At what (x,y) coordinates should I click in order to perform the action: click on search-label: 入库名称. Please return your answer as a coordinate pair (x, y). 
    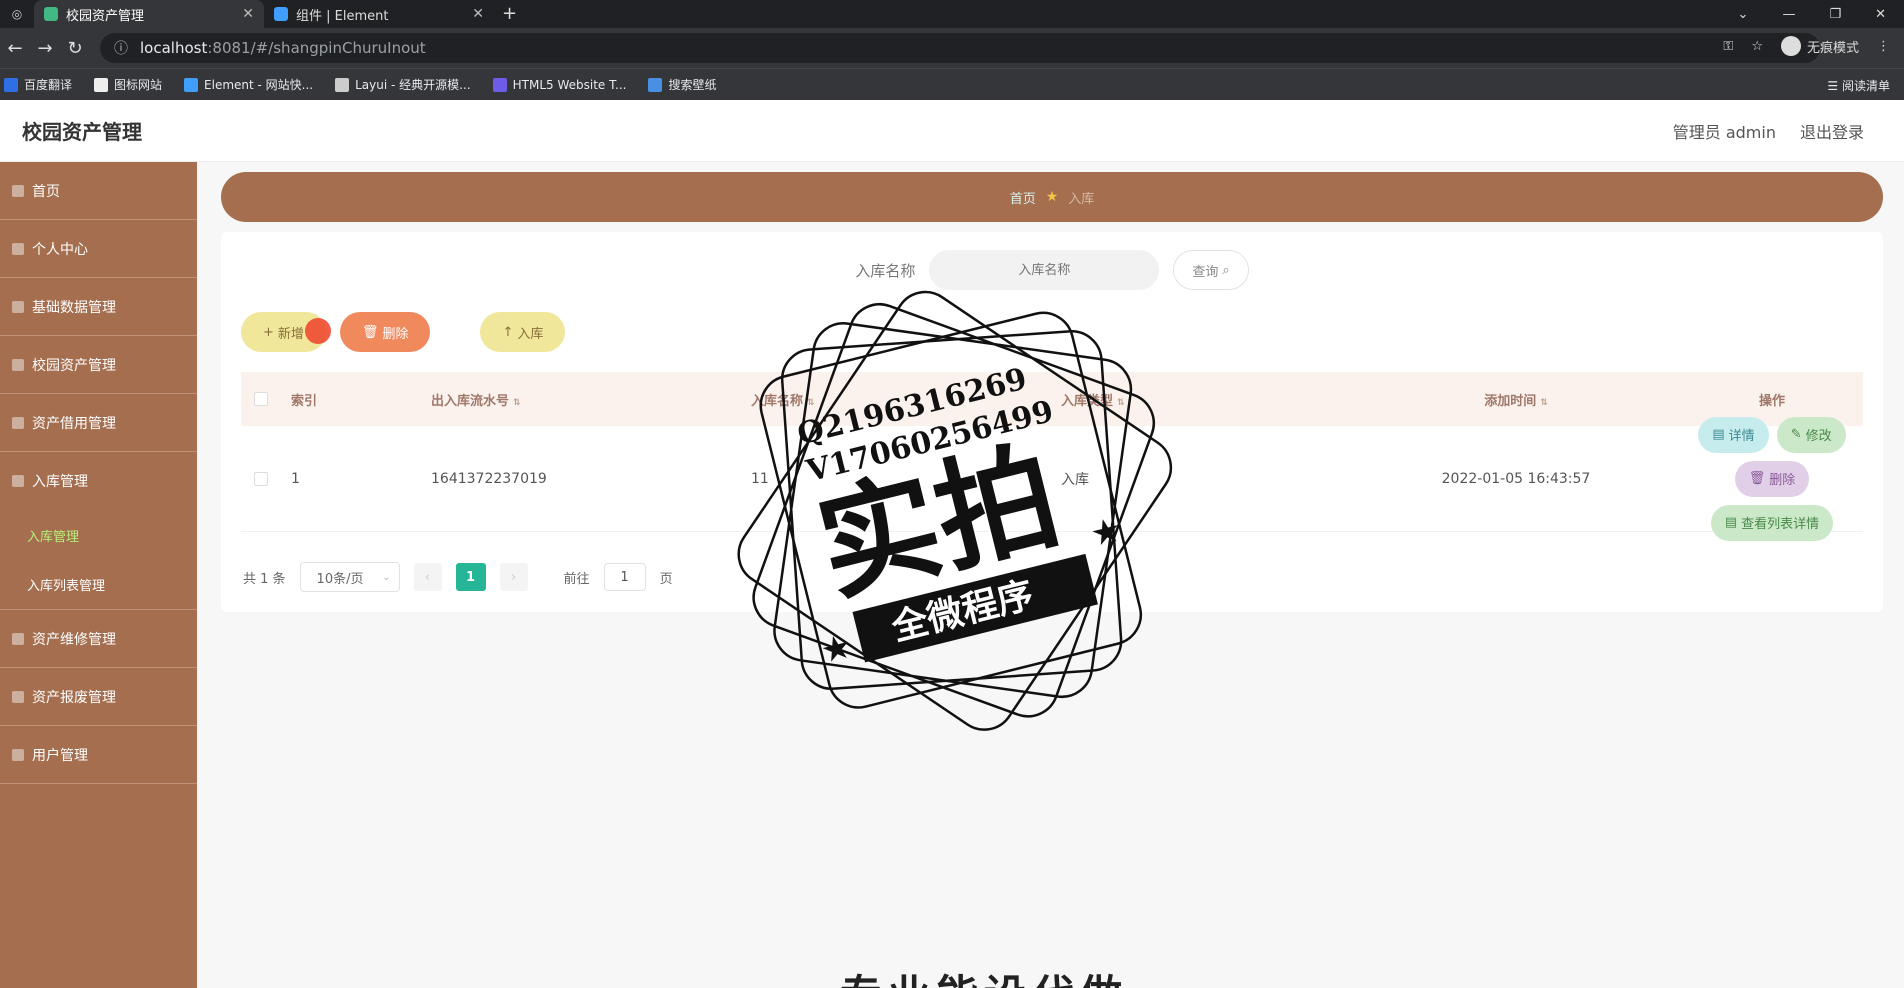
    Looking at the image, I should click on (885, 270).